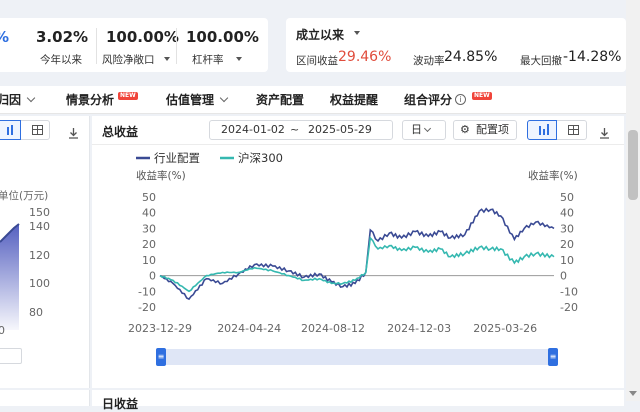 This screenshot has width=640, height=412. What do you see at coordinates (177, 158) in the screenshot?
I see `legend-label: 行业配置` at bounding box center [177, 158].